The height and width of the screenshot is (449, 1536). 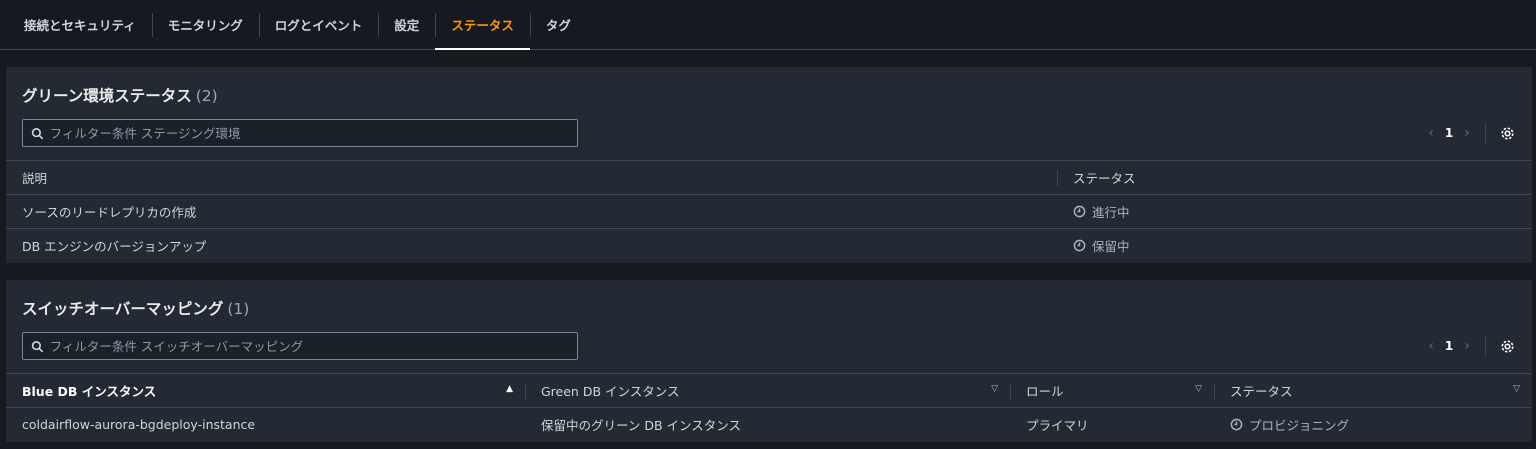 I want to click on tab-tags: タグ, so click(x=558, y=24).